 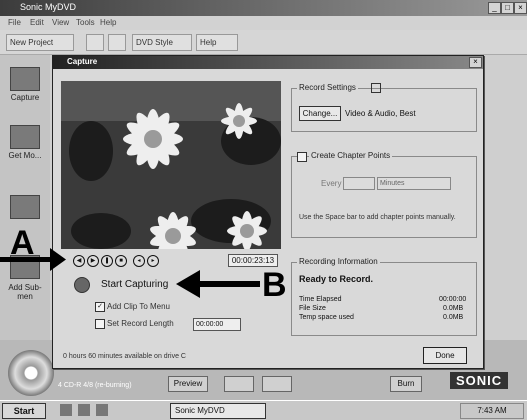 I want to click on annotation-label-a: A, so click(x=22, y=243).